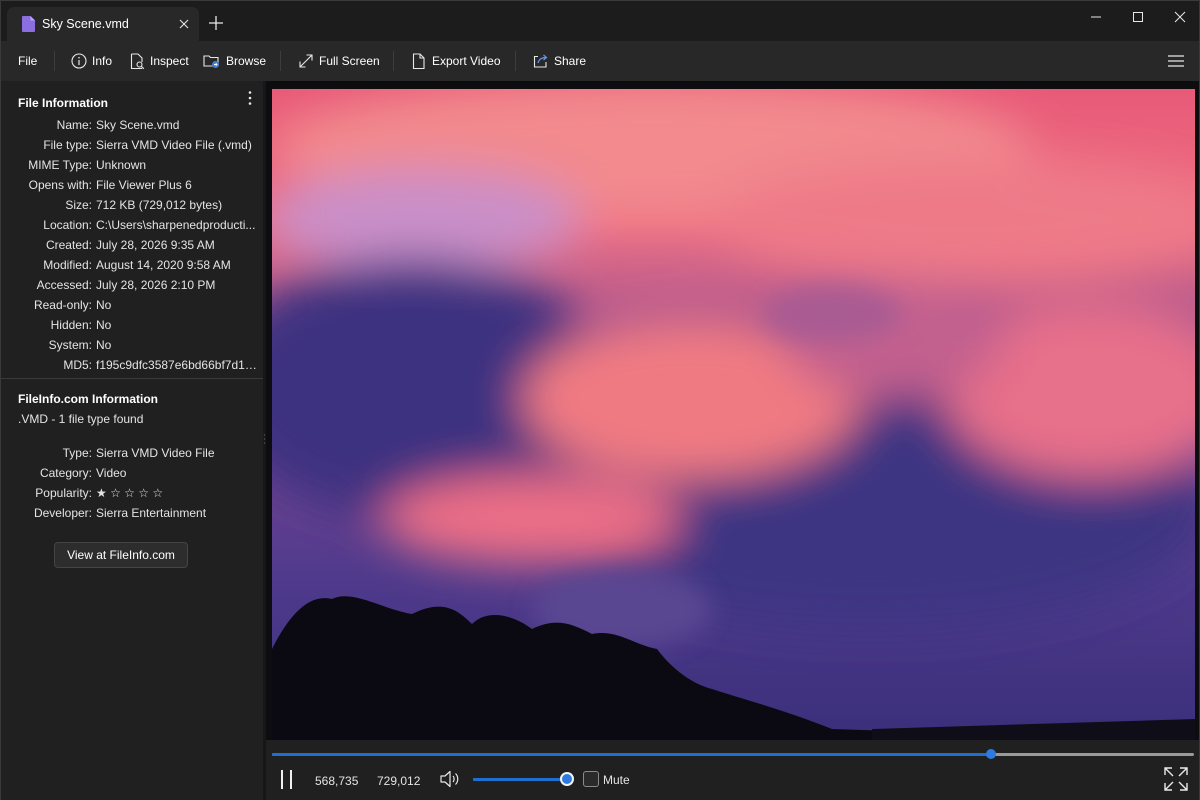 The width and height of the screenshot is (1200, 800). I want to click on inspect-button: Inspect, so click(159, 61).